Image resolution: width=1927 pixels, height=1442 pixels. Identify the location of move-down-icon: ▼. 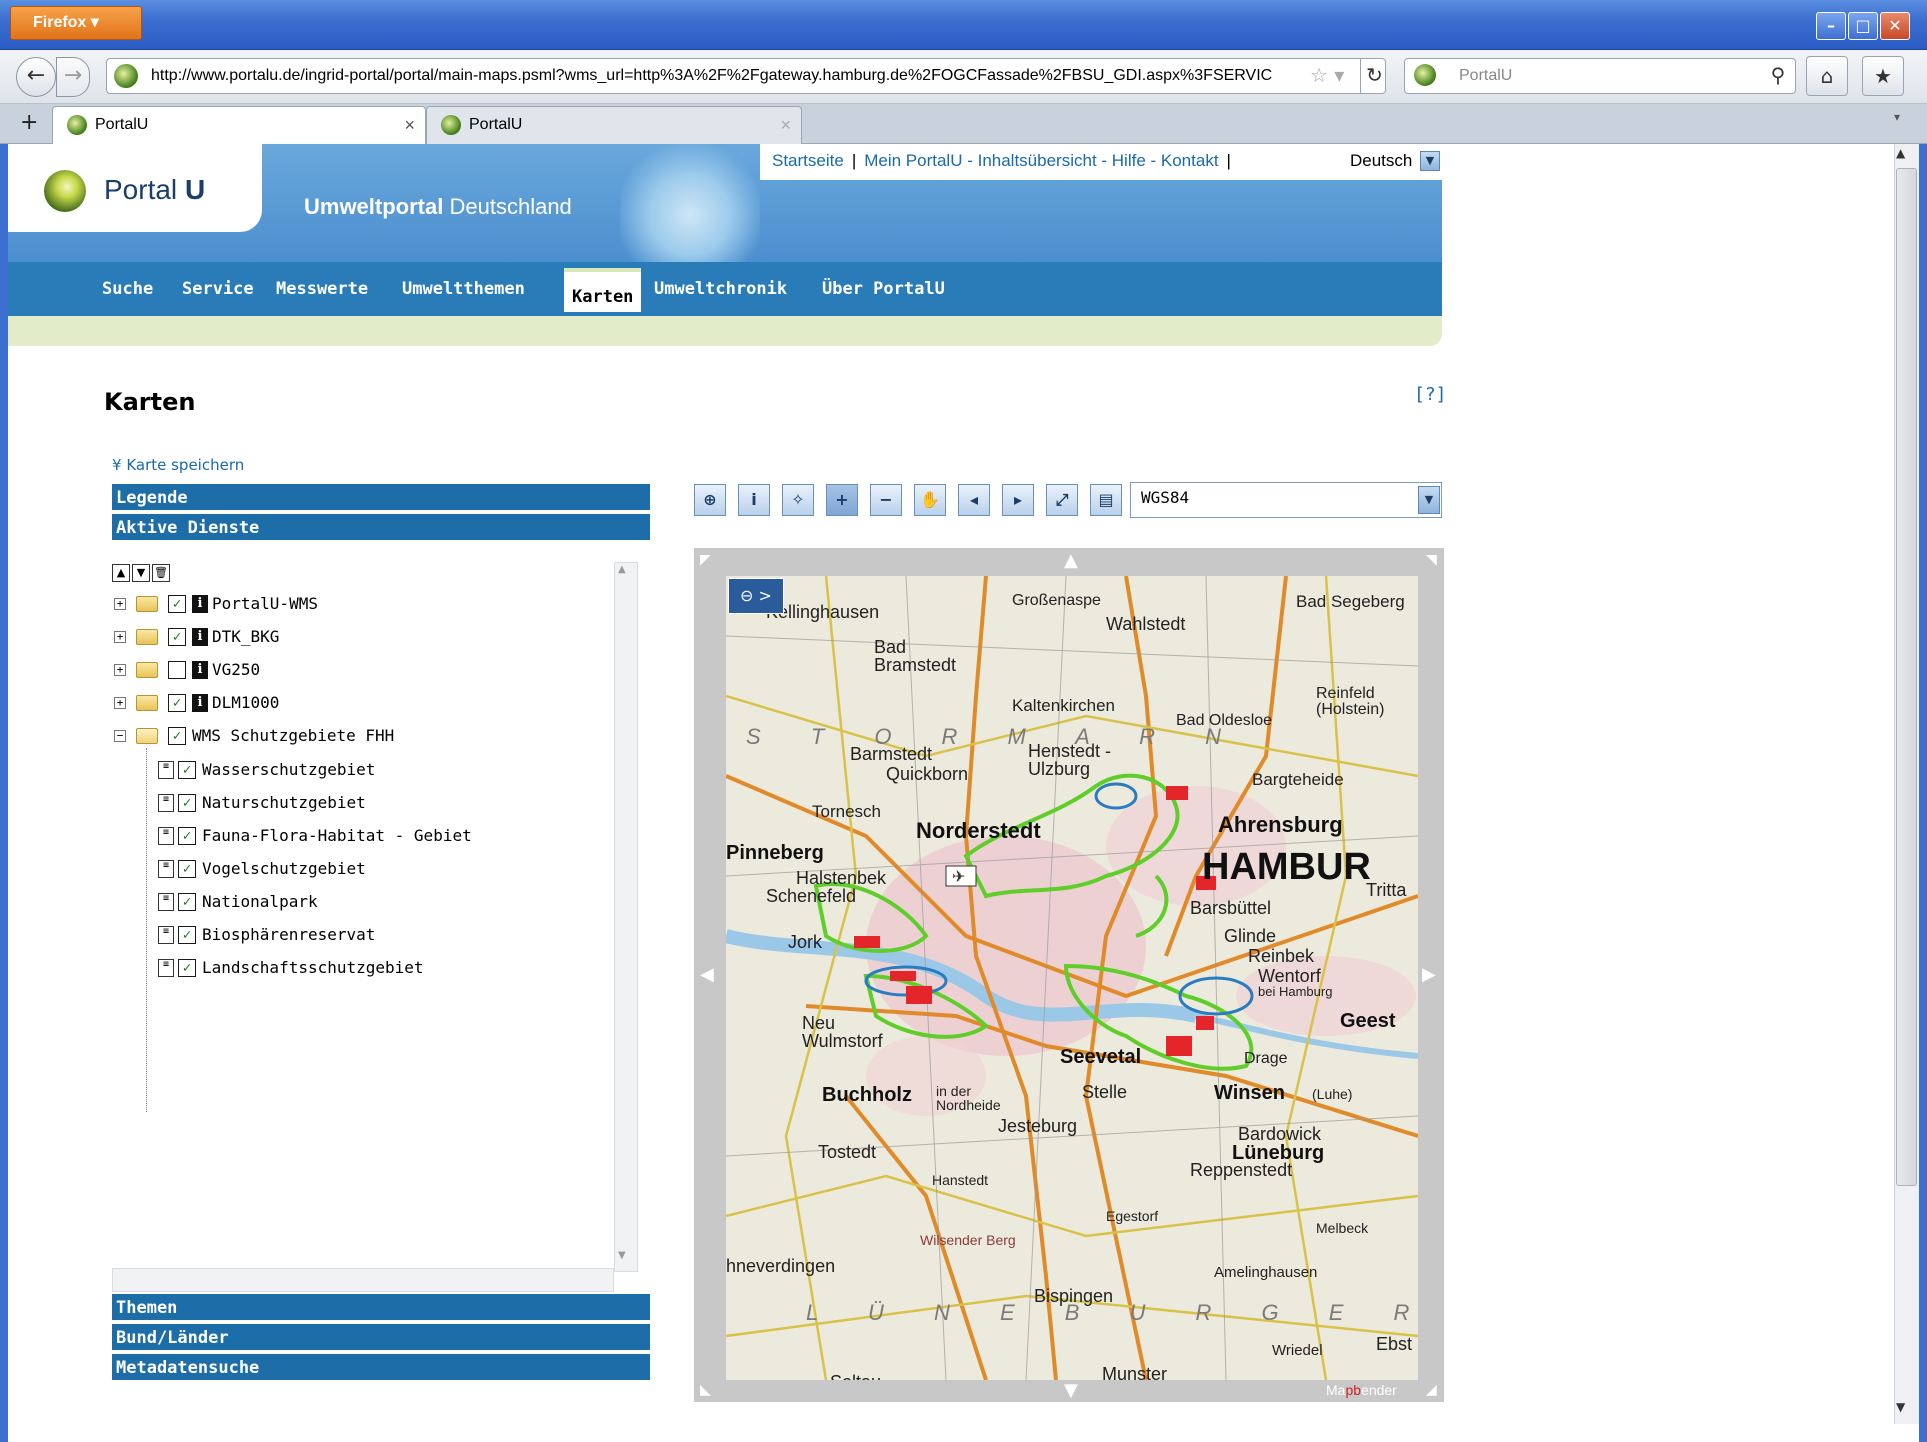
(141, 573).